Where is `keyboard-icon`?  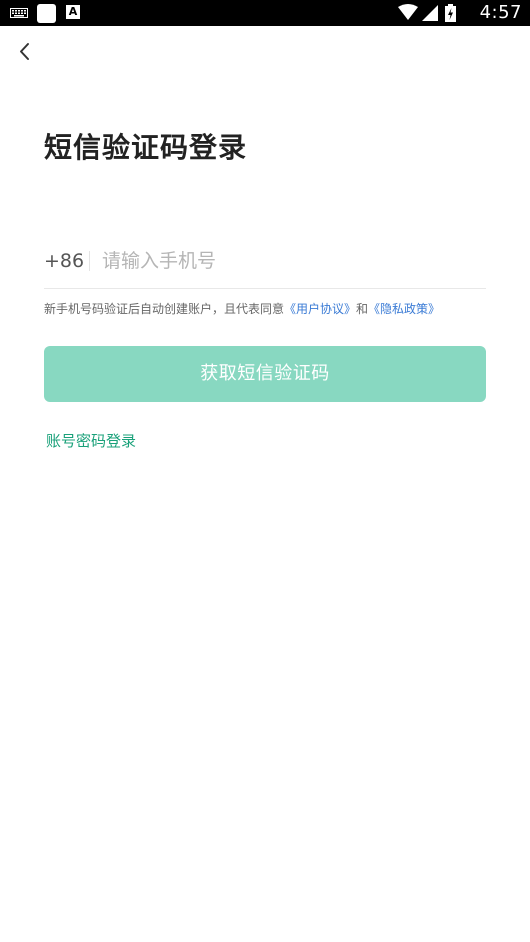
keyboard-icon is located at coordinates (19, 13).